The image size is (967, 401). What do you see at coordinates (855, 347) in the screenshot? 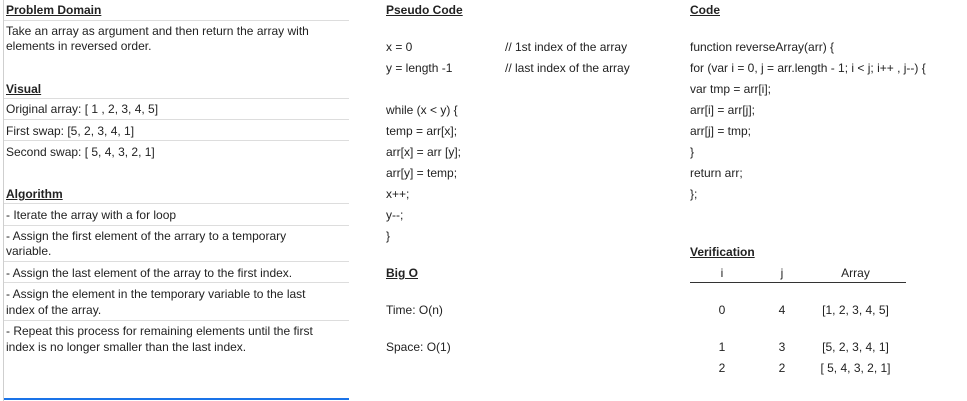
I see `verification-cell: [5, 2, 3, 4, 1]` at bounding box center [855, 347].